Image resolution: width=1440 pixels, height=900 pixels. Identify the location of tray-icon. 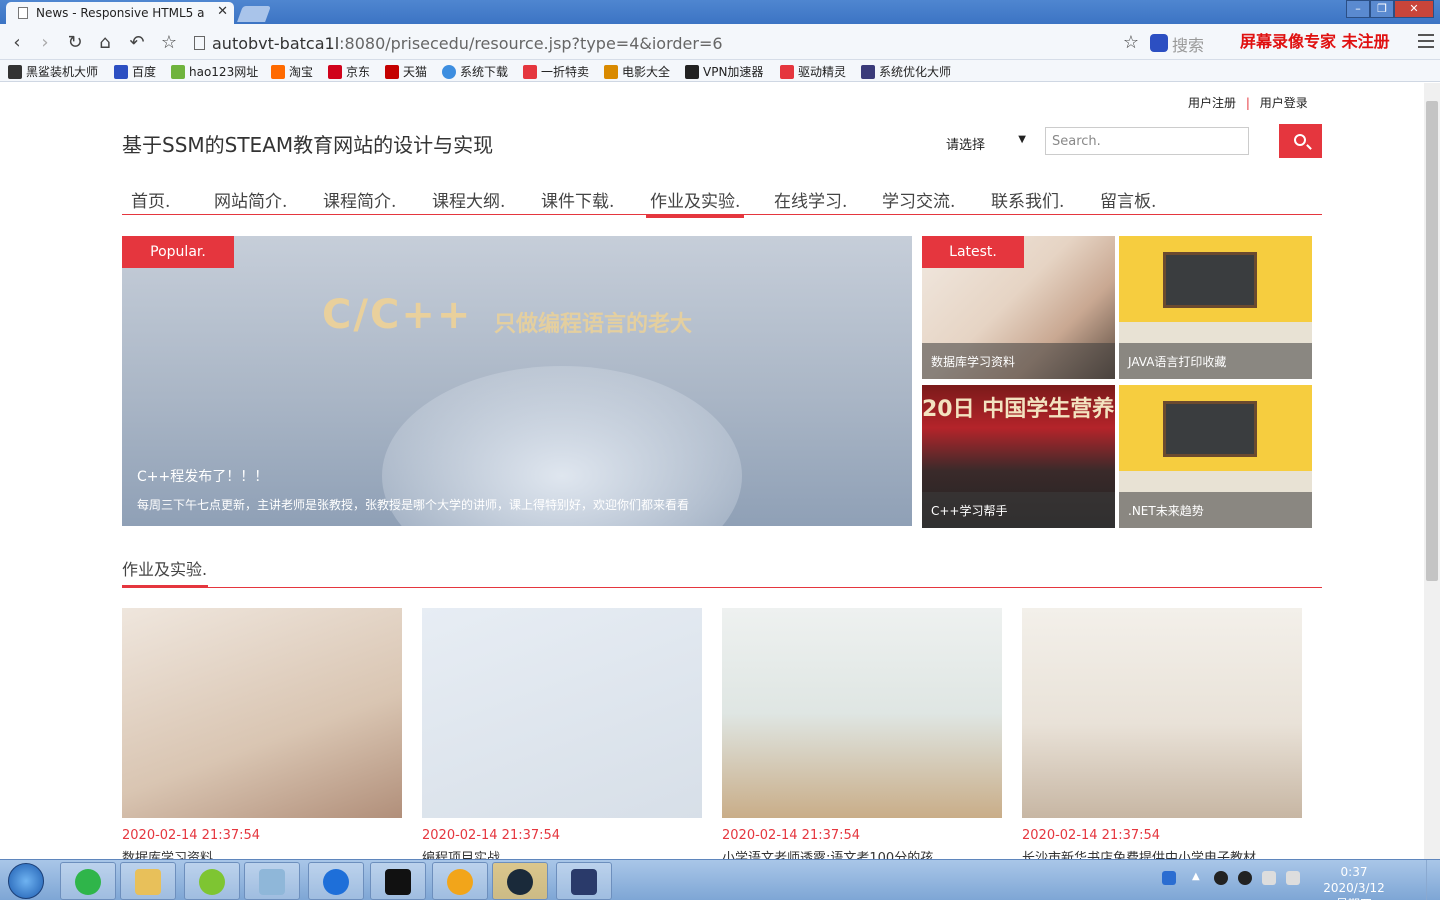
(1169, 878).